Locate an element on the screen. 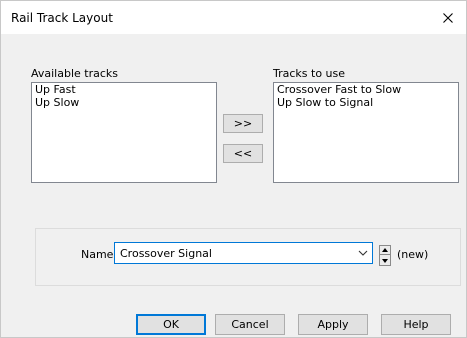  available-tracks-label: Available tracks is located at coordinates (75, 73).